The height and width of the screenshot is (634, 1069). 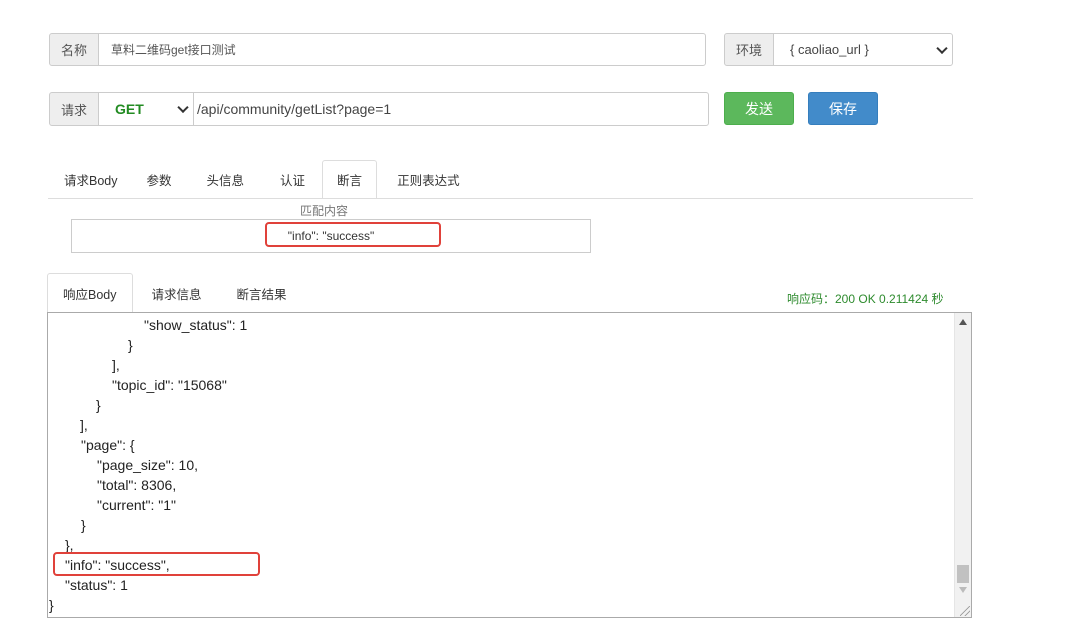 What do you see at coordinates (260, 293) in the screenshot?
I see `tab-assertion-result: 断言结果` at bounding box center [260, 293].